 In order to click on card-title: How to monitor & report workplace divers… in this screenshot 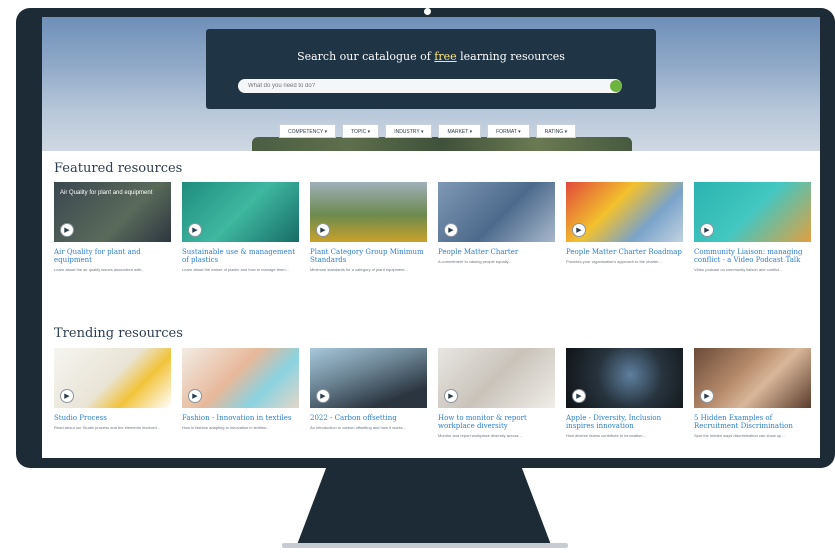, I will do `click(496, 422)`.